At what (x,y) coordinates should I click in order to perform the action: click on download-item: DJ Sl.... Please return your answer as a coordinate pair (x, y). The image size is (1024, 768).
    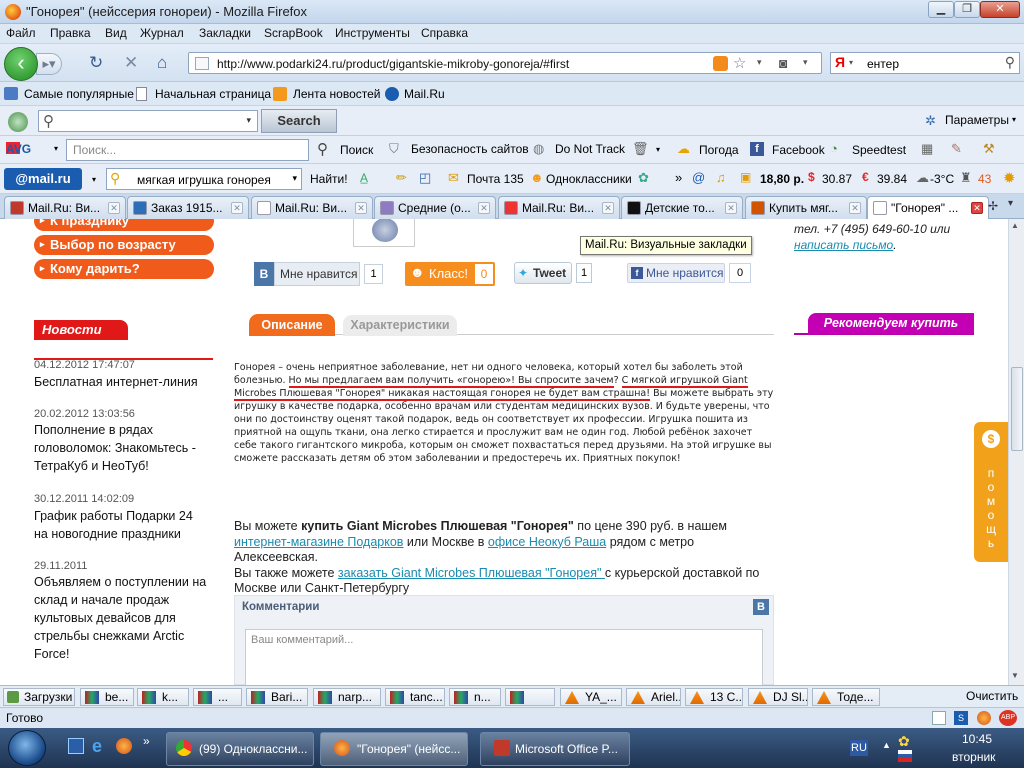
    Looking at the image, I should click on (778, 697).